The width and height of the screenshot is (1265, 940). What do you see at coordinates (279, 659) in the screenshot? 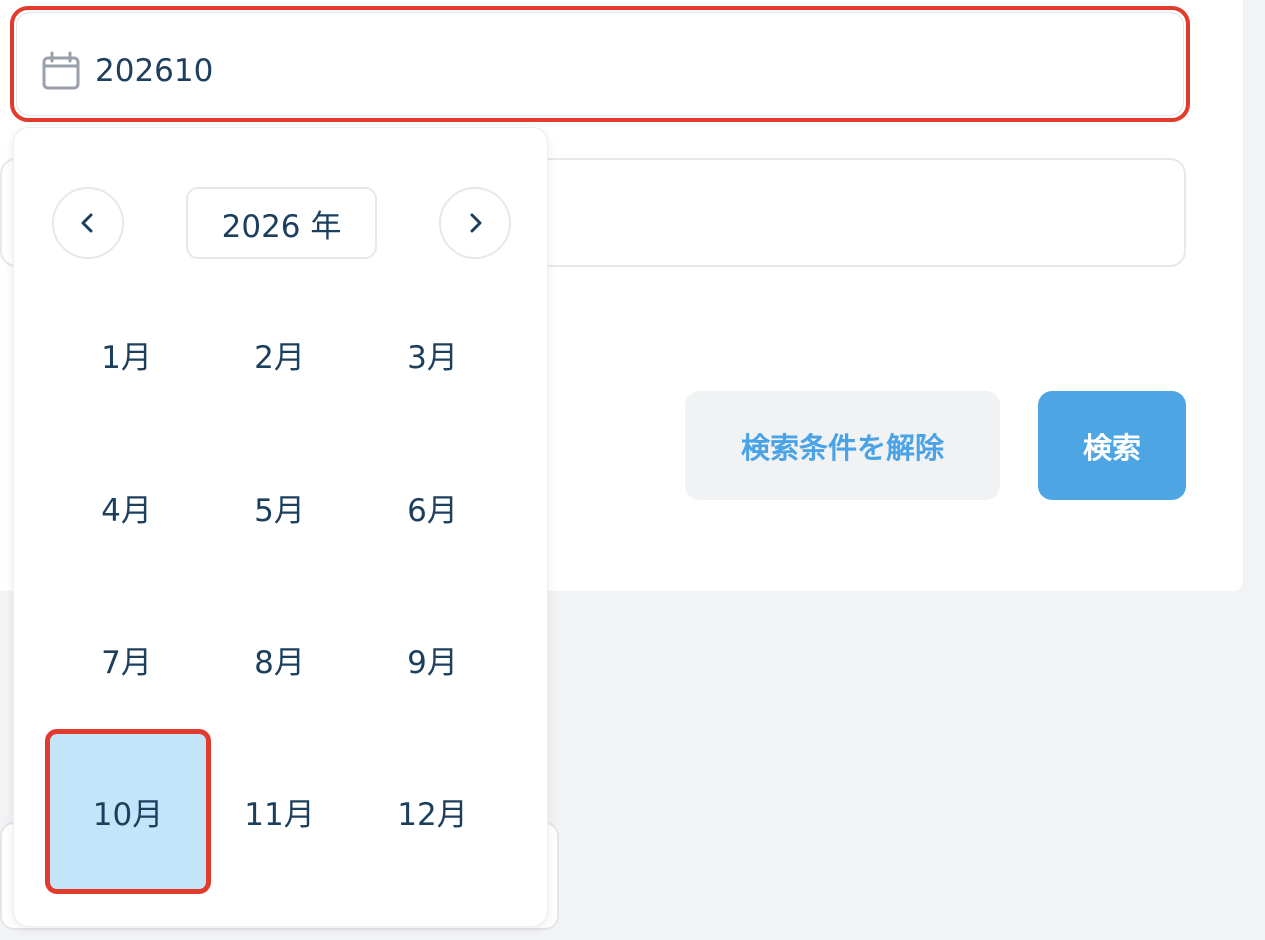
I see `month-cell-8: 8月` at bounding box center [279, 659].